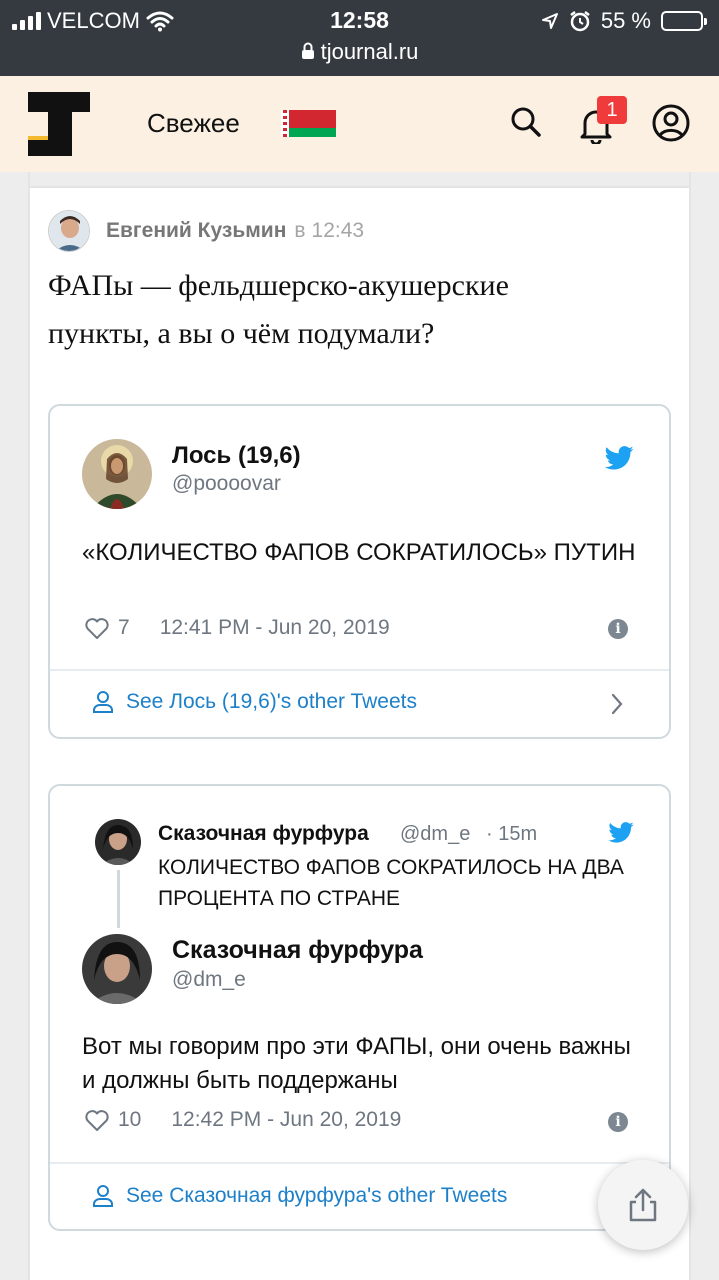  What do you see at coordinates (526, 122) in the screenshot?
I see `search-icon` at bounding box center [526, 122].